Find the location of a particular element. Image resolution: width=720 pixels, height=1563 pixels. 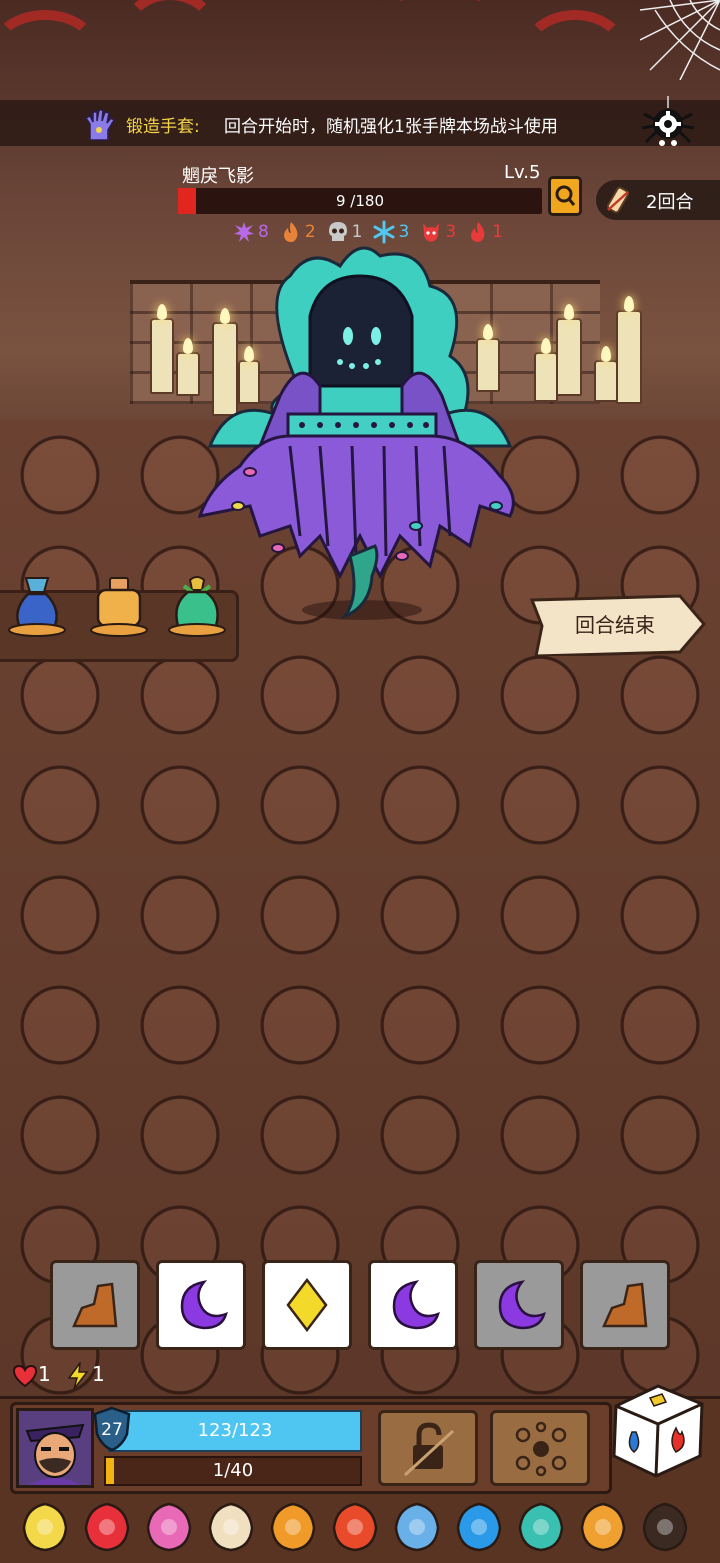

forge-glove-icon is located at coordinates (100, 125).